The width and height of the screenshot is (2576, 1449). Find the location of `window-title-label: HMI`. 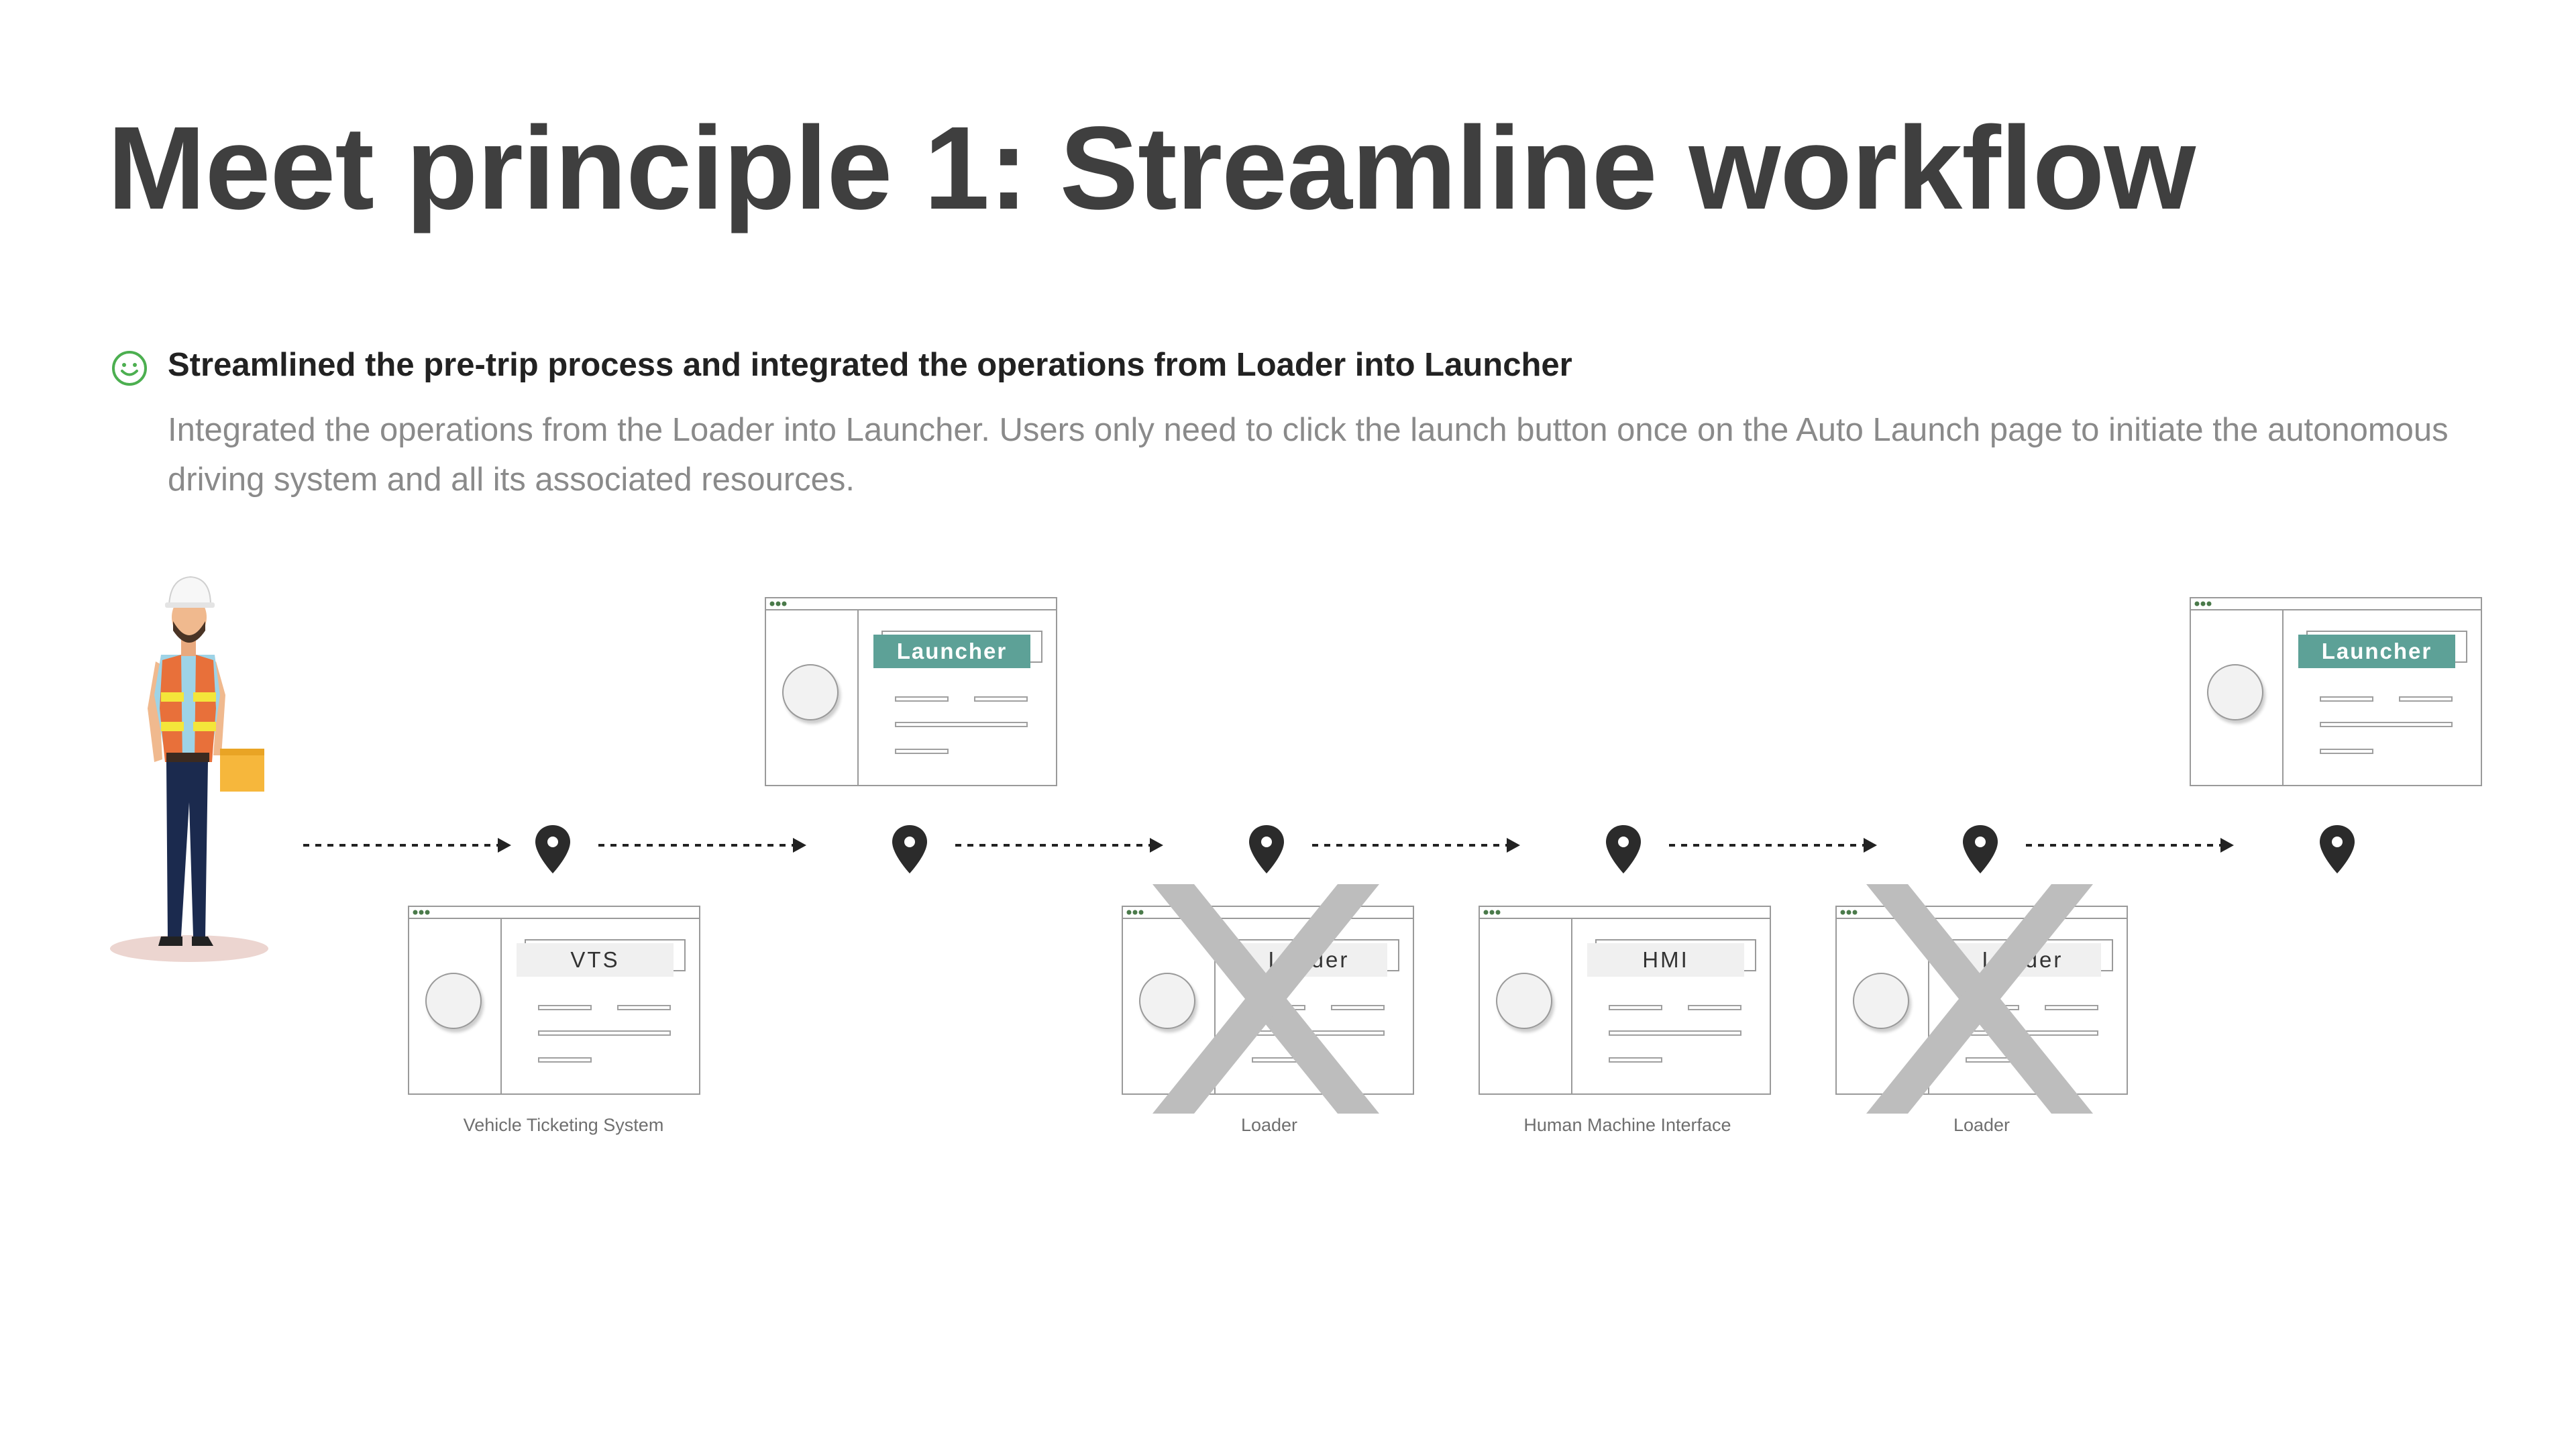

window-title-label: HMI is located at coordinates (1665, 960).